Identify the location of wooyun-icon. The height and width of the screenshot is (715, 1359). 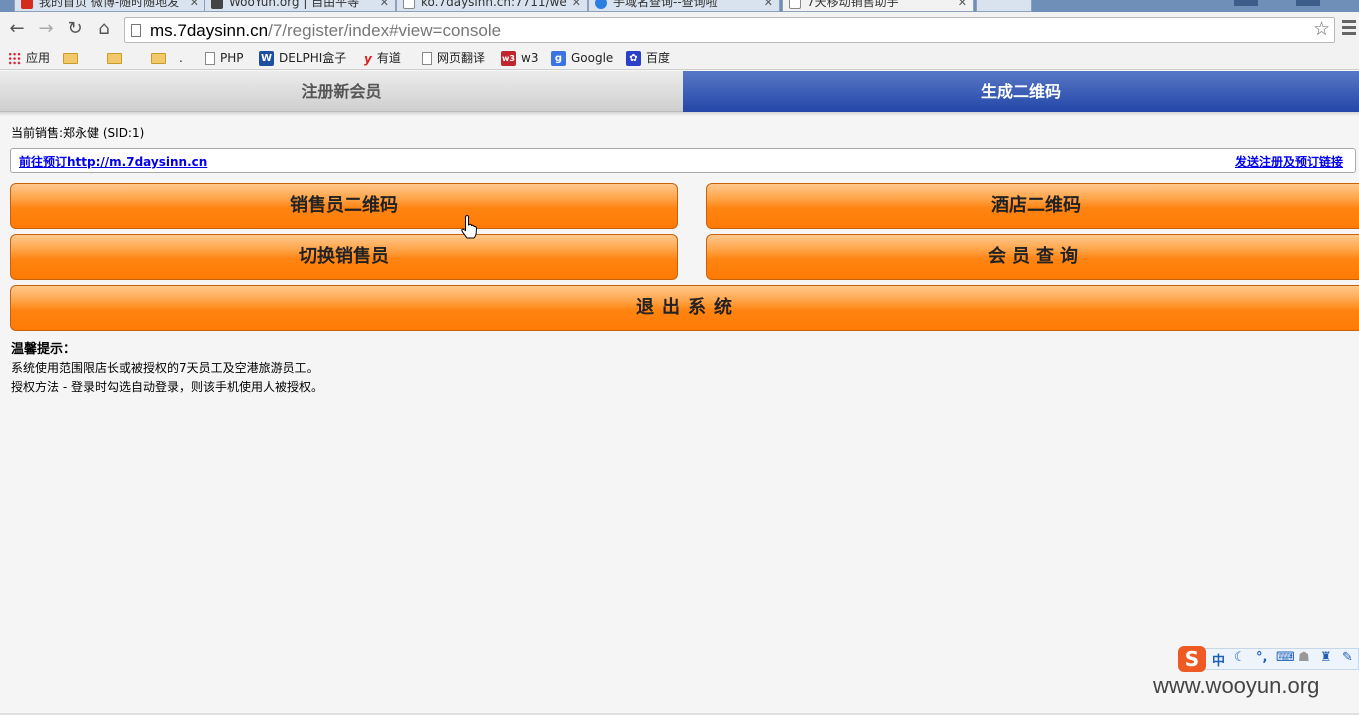
(217, 4).